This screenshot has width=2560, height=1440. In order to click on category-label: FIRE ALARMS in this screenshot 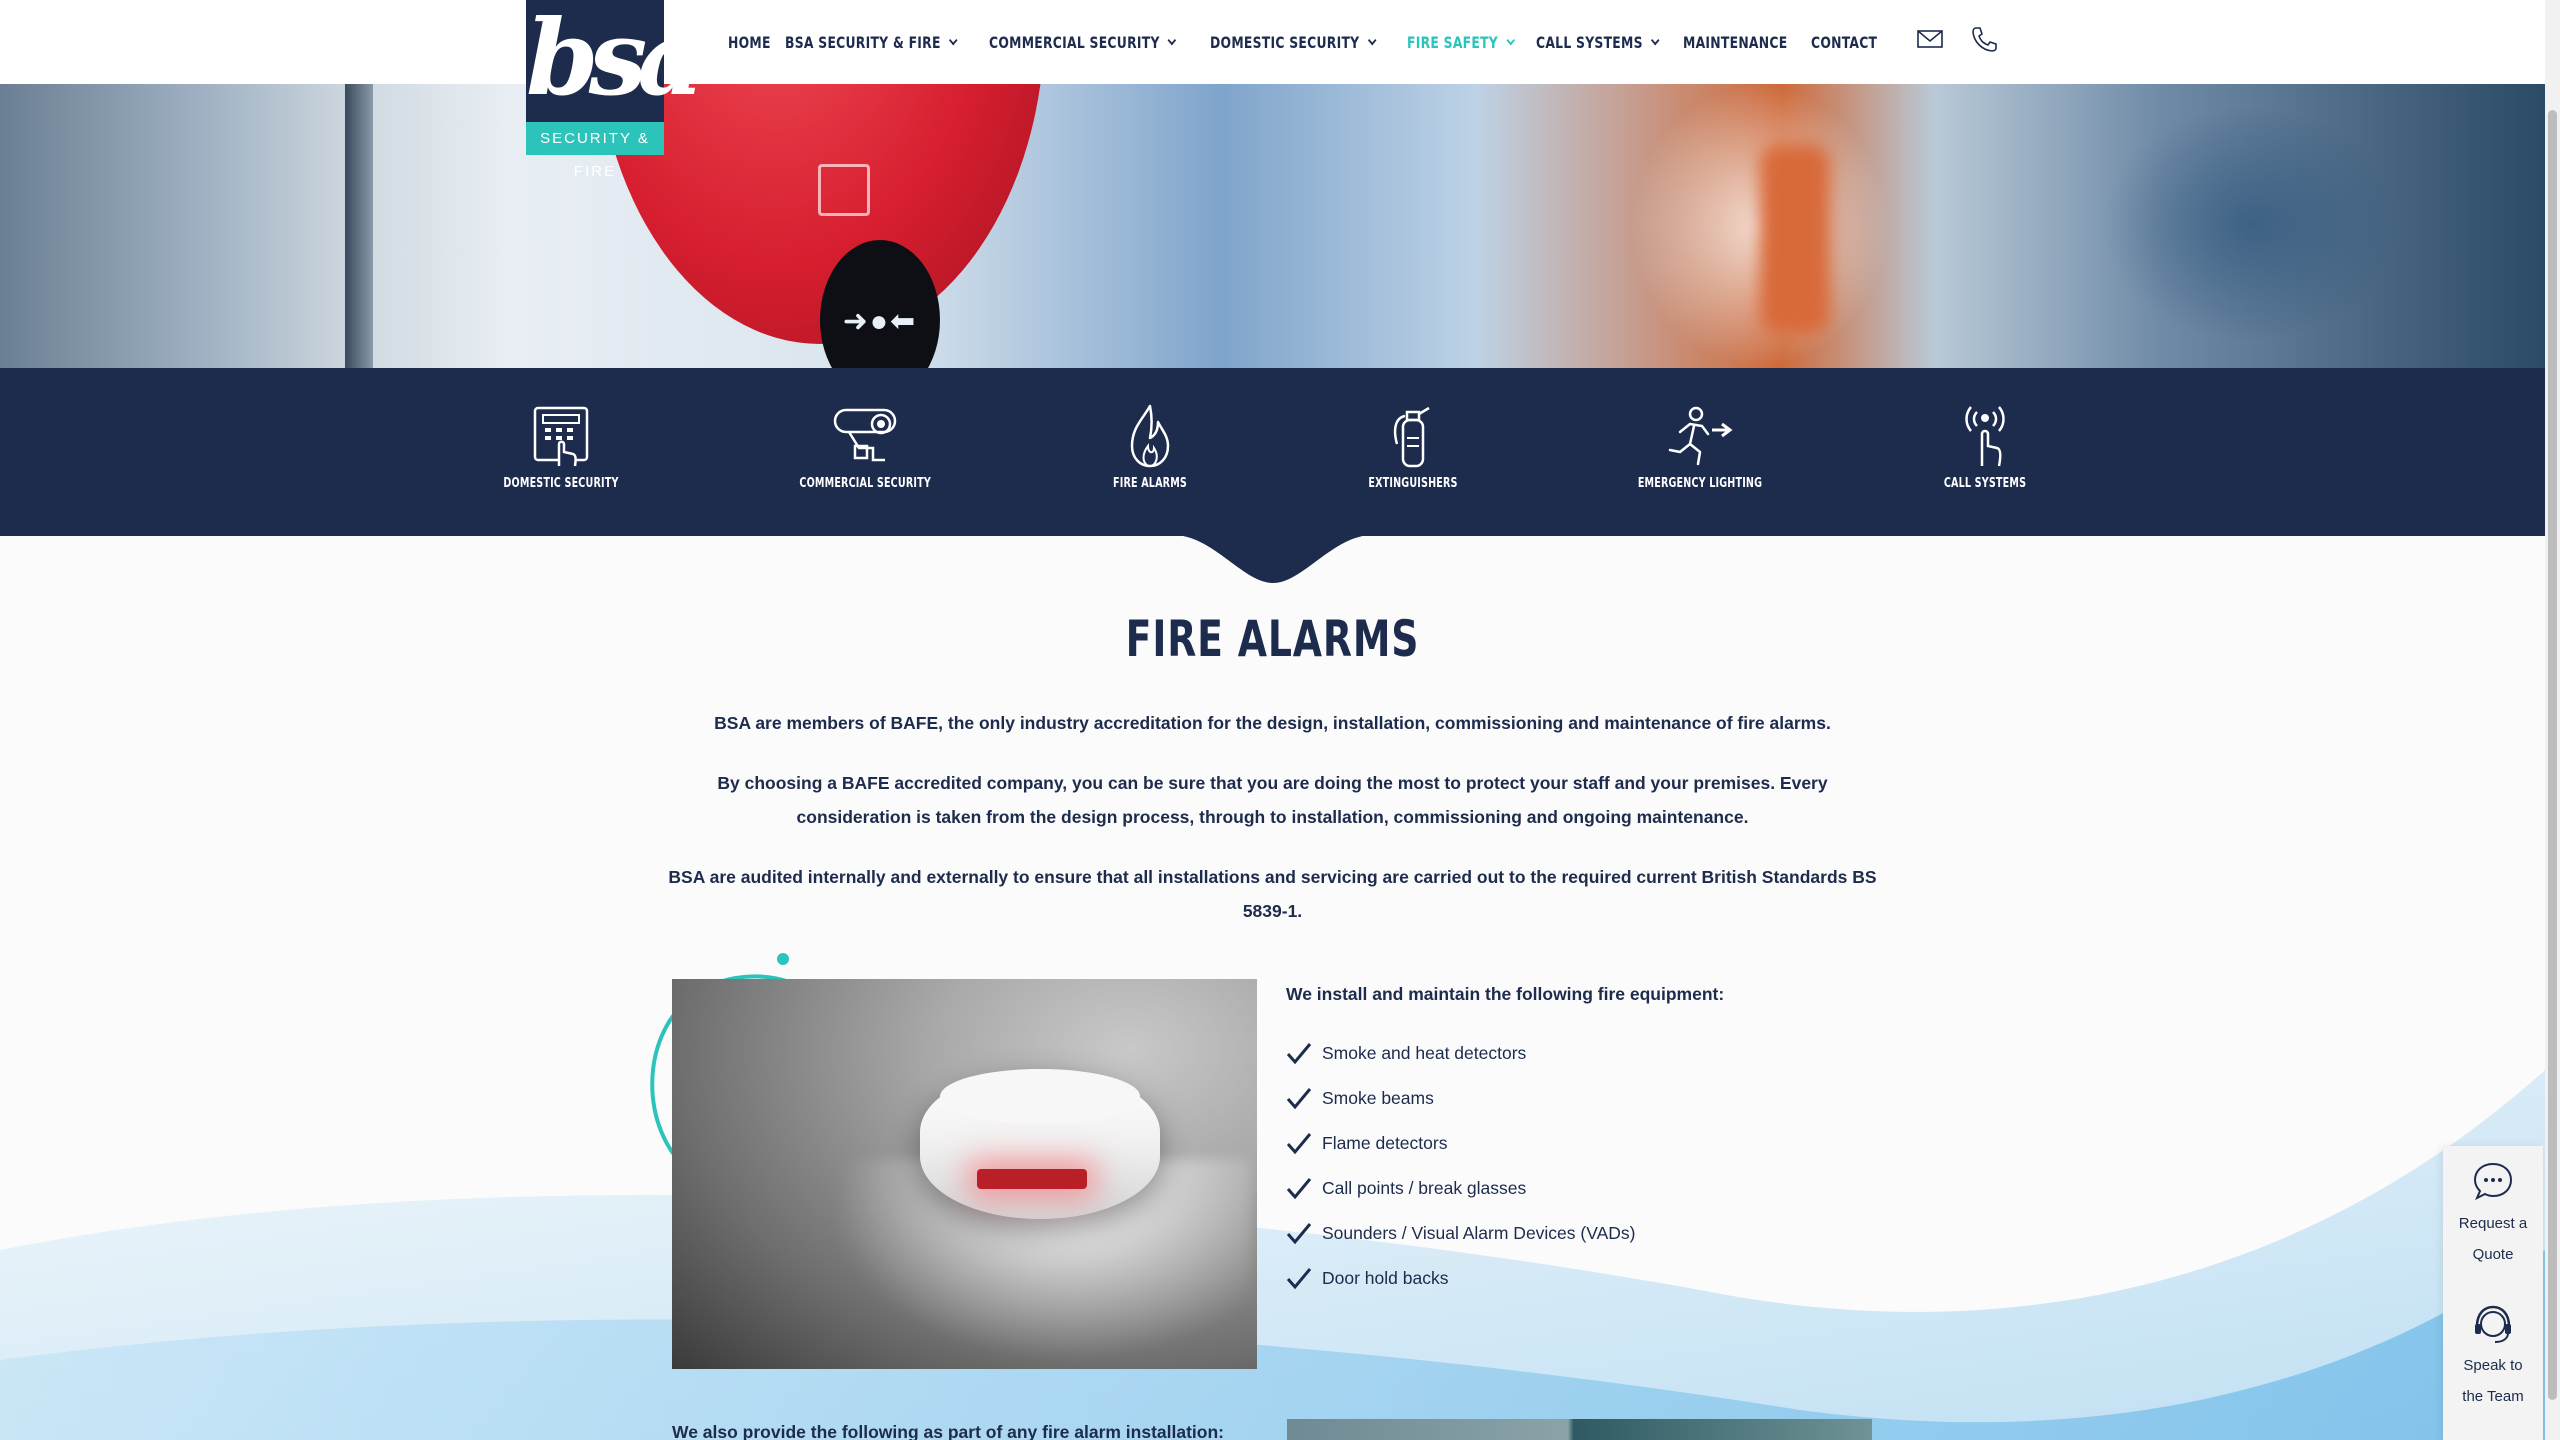, I will do `click(1150, 483)`.